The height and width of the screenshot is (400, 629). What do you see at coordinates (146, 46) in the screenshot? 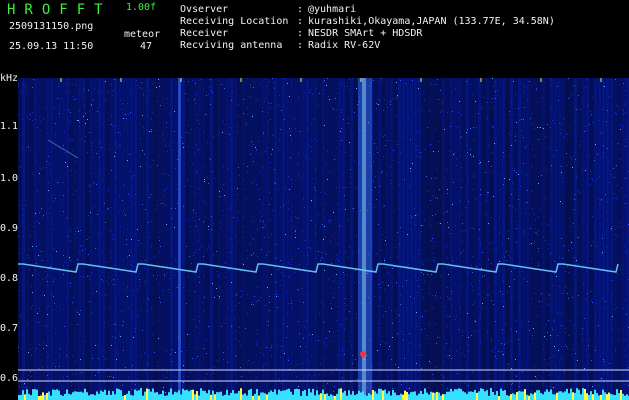
I see `meteor-count: 47` at bounding box center [146, 46].